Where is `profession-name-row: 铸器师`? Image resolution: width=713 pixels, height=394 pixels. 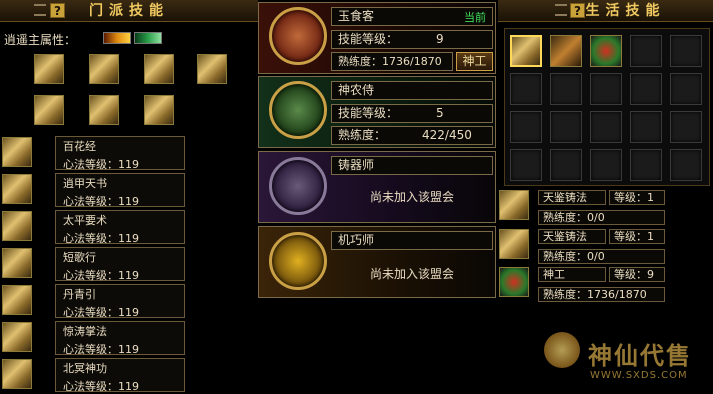
profession-name-row: 铸器师 is located at coordinates (412, 165).